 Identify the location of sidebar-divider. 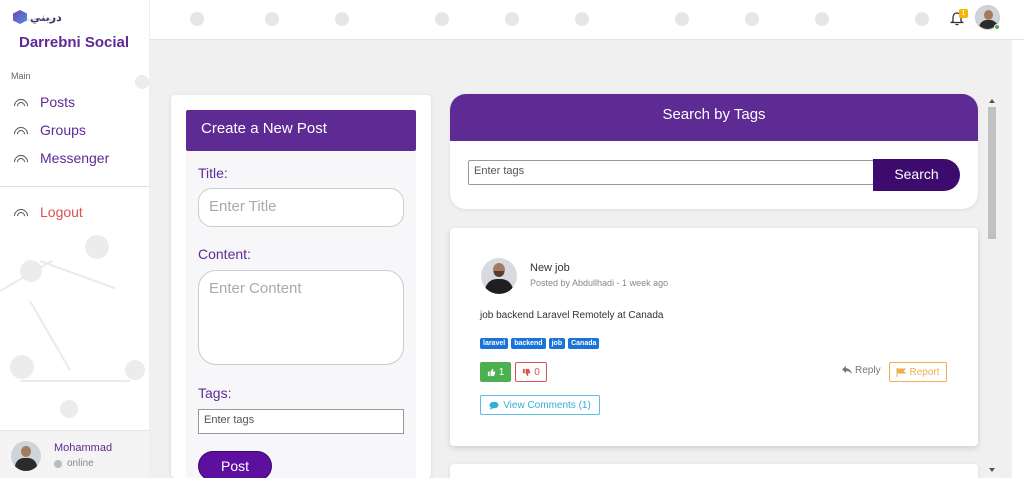
(74, 186).